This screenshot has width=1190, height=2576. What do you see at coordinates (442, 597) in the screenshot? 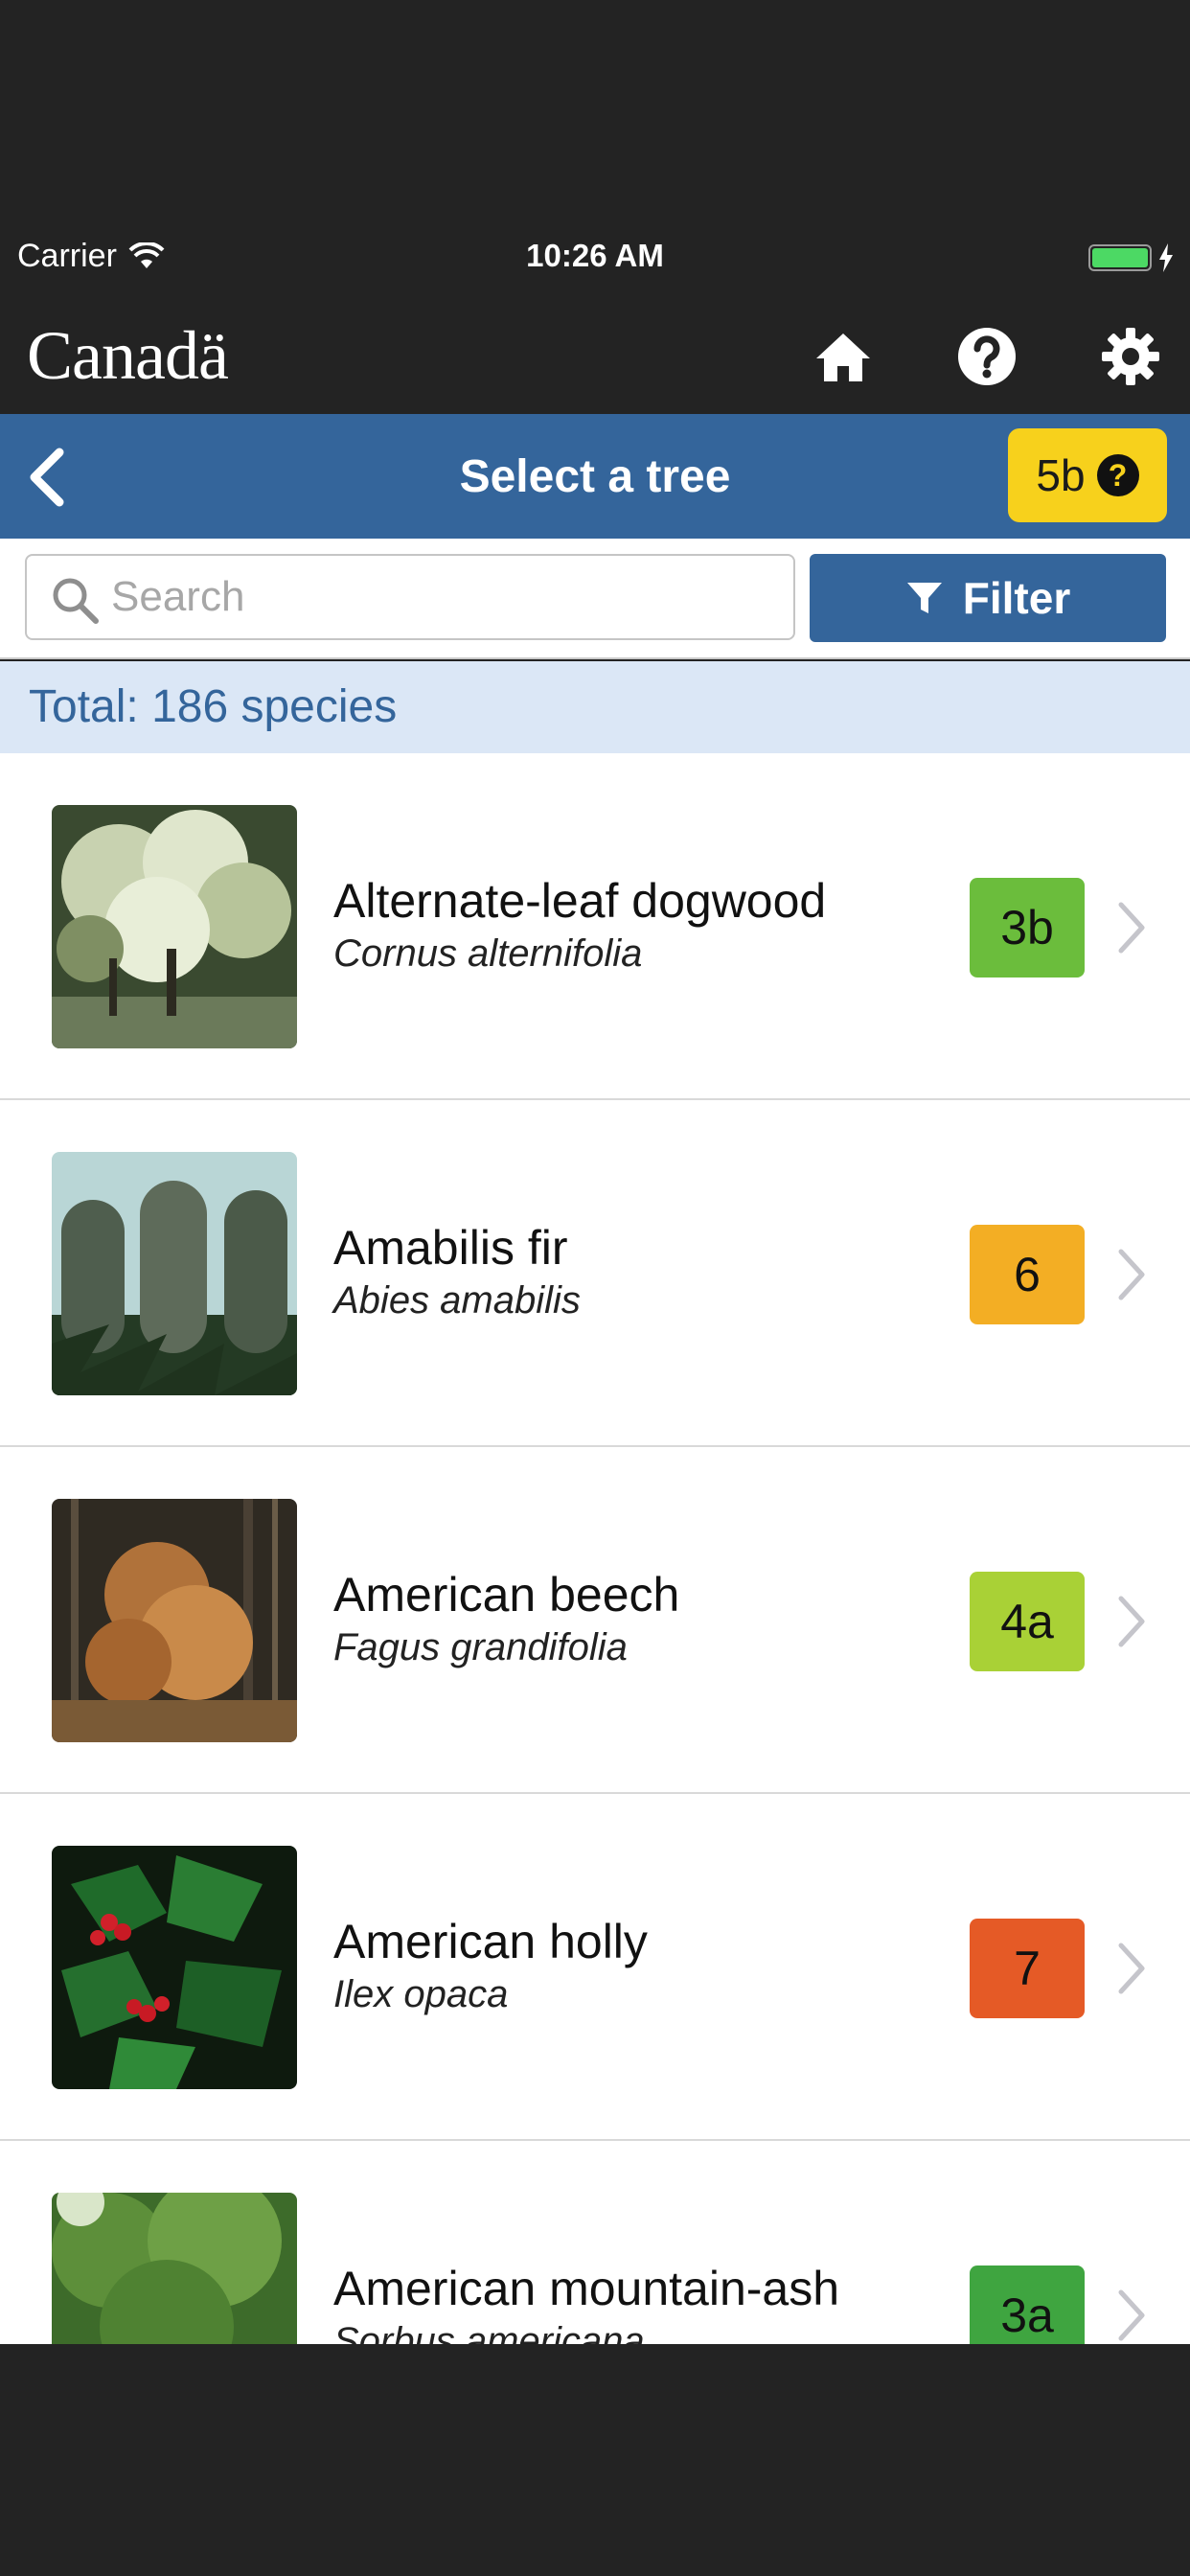
I see `search-input` at bounding box center [442, 597].